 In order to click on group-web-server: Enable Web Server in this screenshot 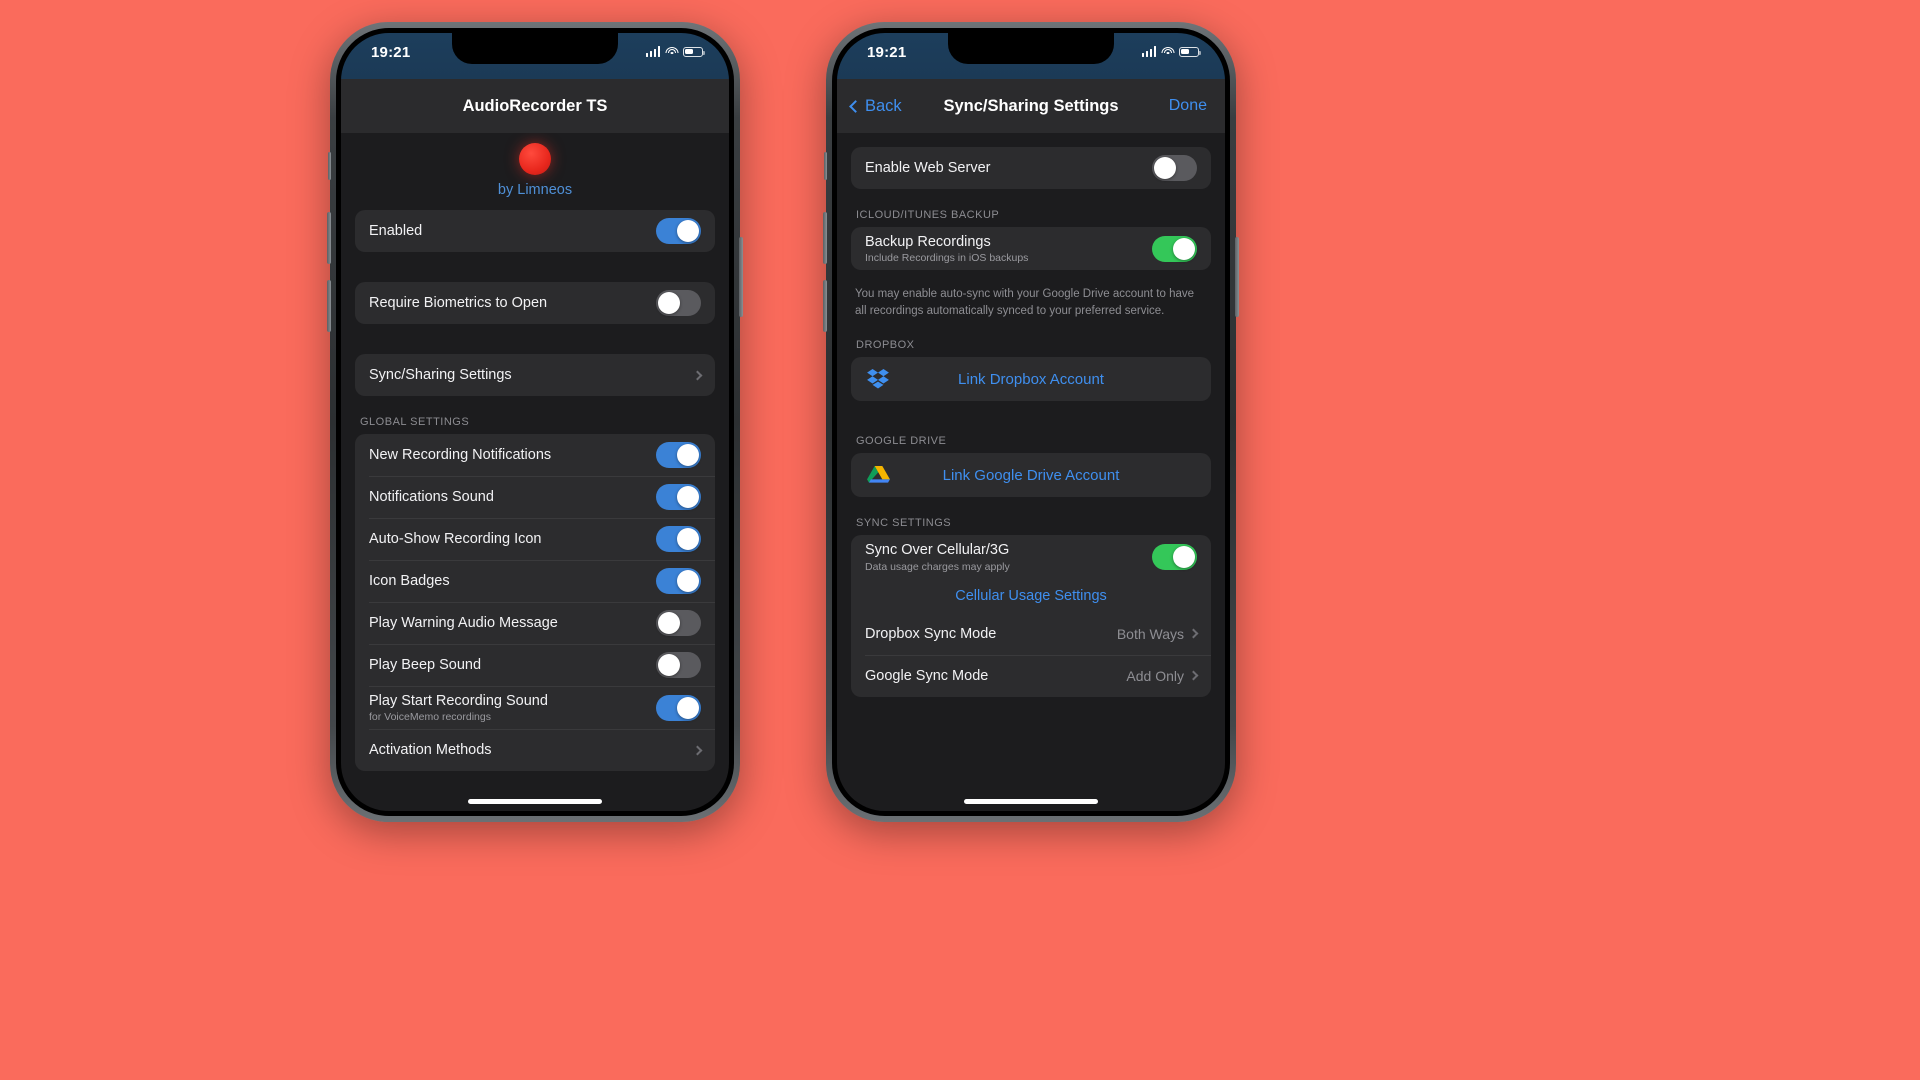, I will do `click(1031, 168)`.